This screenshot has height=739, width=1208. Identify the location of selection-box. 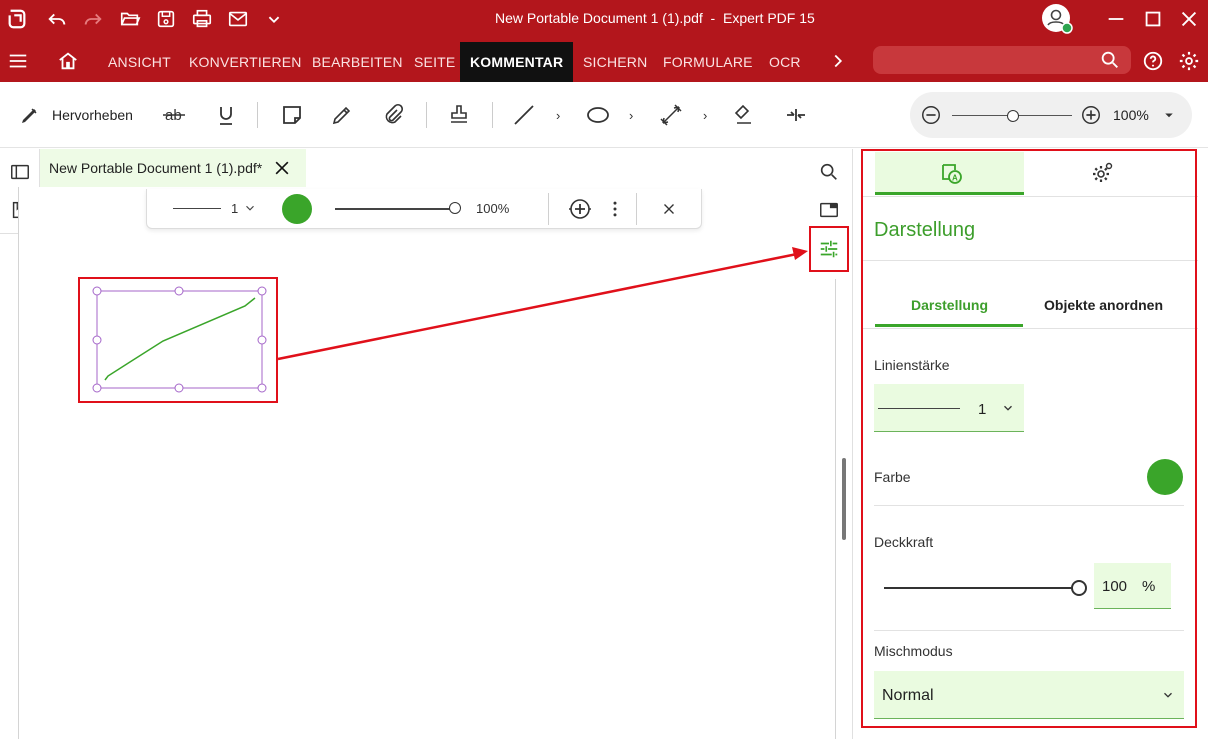
(179, 339).